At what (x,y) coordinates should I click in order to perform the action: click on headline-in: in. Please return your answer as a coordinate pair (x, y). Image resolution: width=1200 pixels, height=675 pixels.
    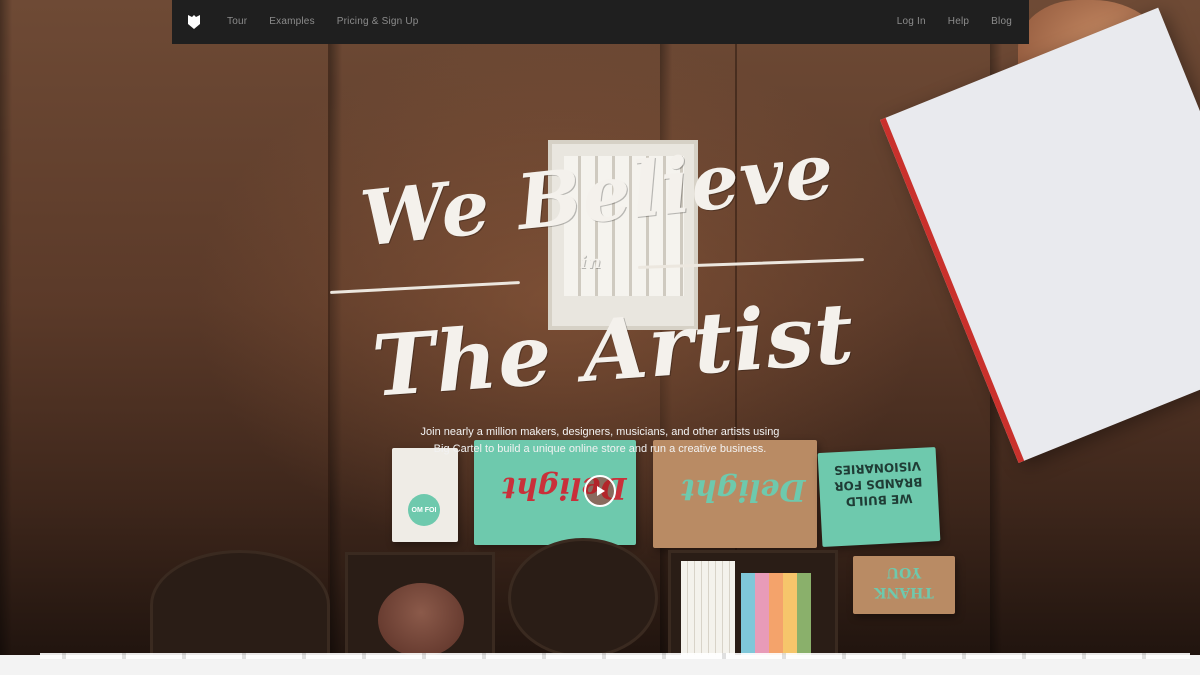
    Looking at the image, I should click on (591, 262).